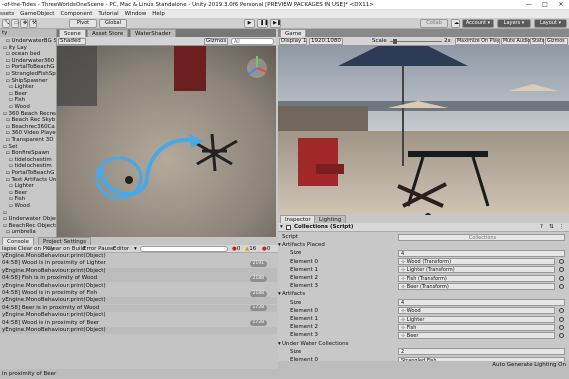 This screenshot has height=379, width=569. Describe the element at coordinates (135, 249) in the screenshot. I see `dropdown-arrow-icon: ▾` at that location.